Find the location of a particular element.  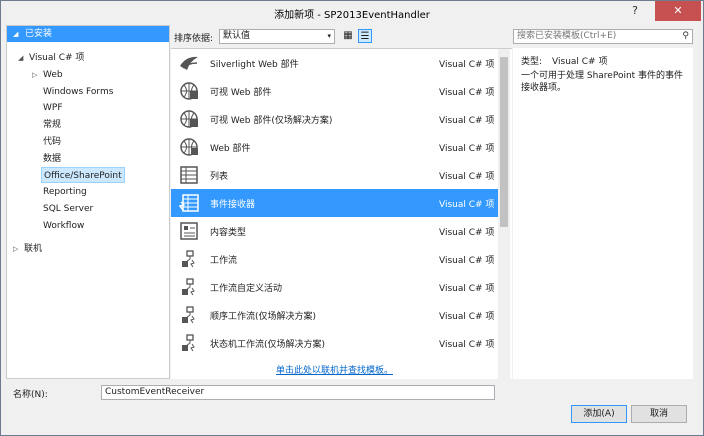

title-bar: 添加新项 - SP2013EventHandler ? ✕ is located at coordinates (352, 13).